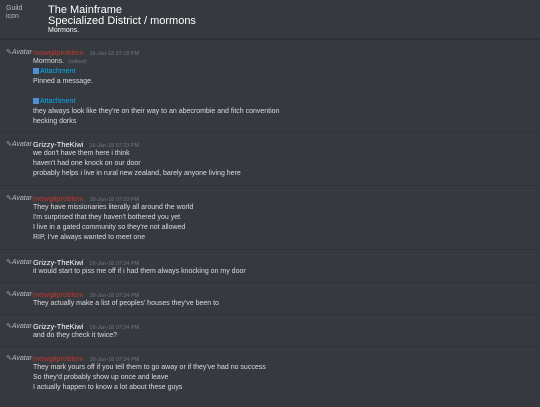 This screenshot has height=407, width=540. What do you see at coordinates (77, 62) in the screenshot?
I see `edited-marker: (edited)` at bounding box center [77, 62].